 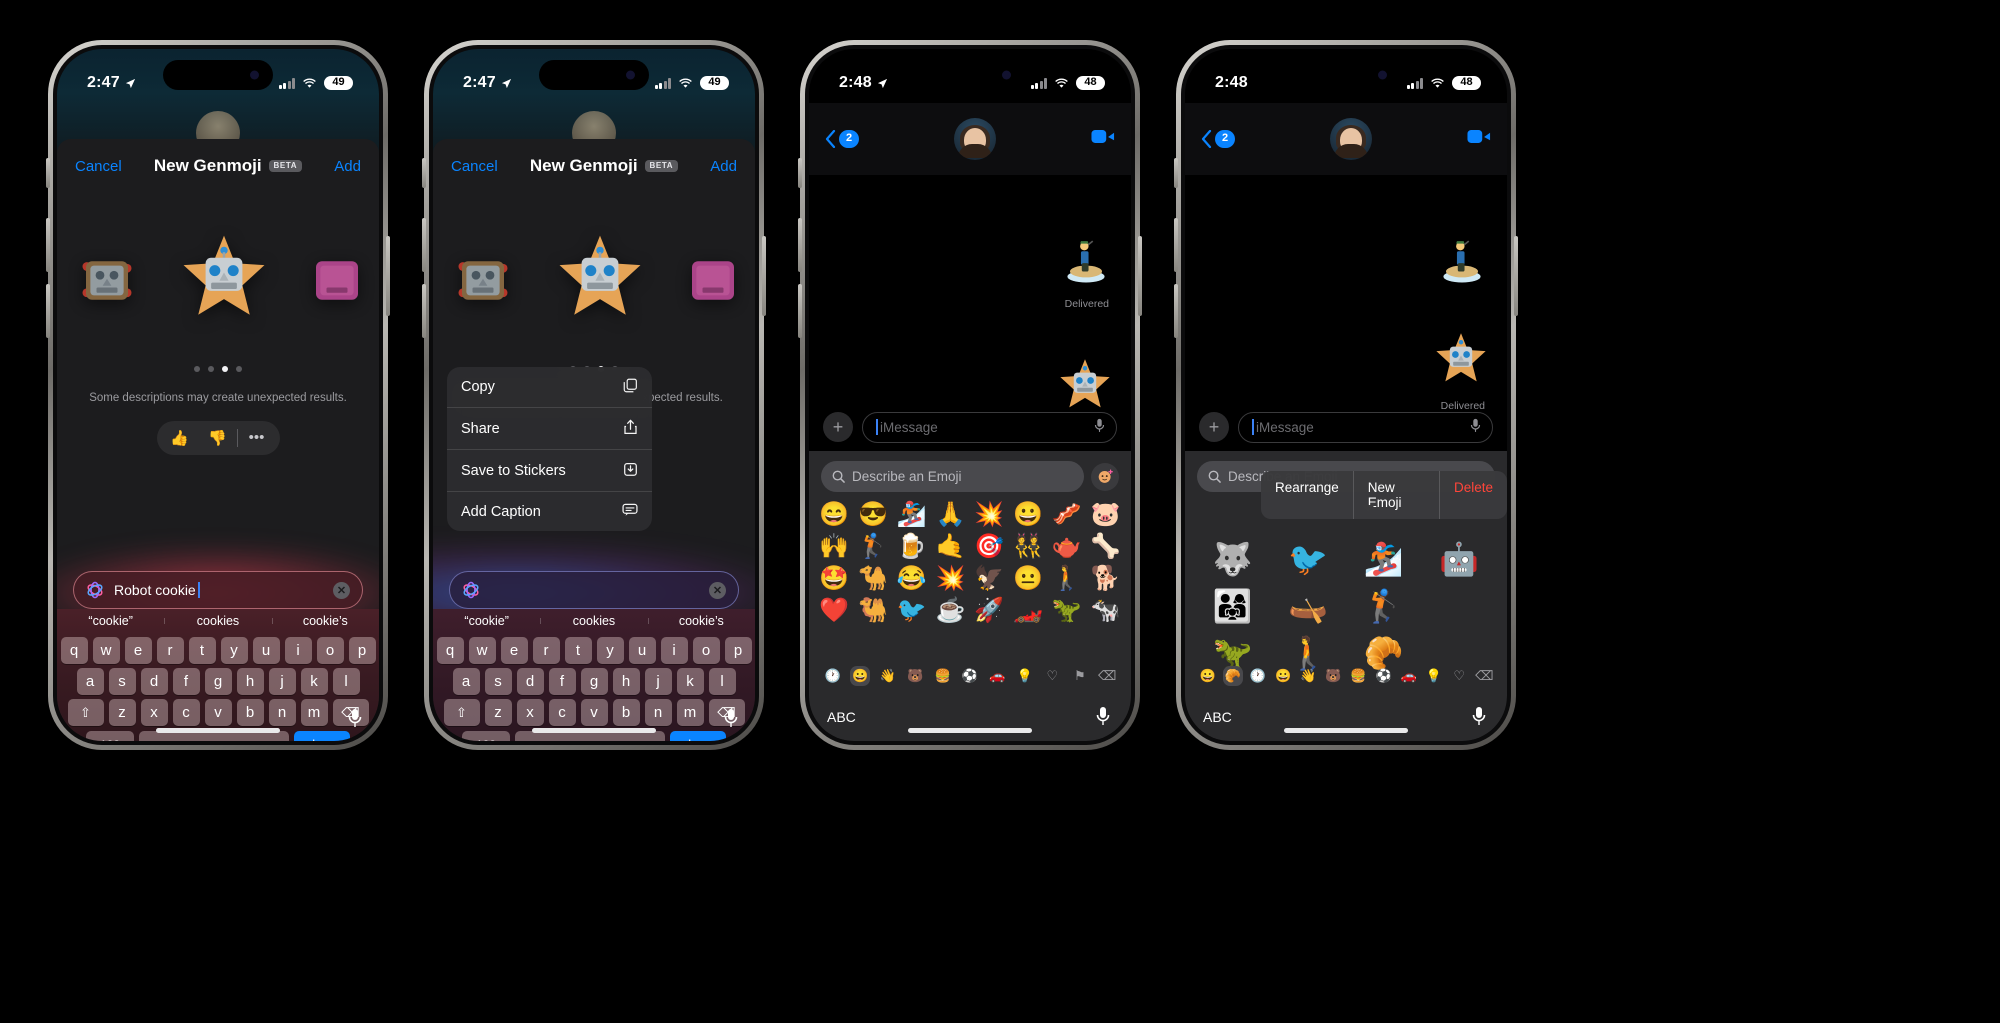 I want to click on menu-item-rearrange: Rearrange, so click(x=1307, y=495).